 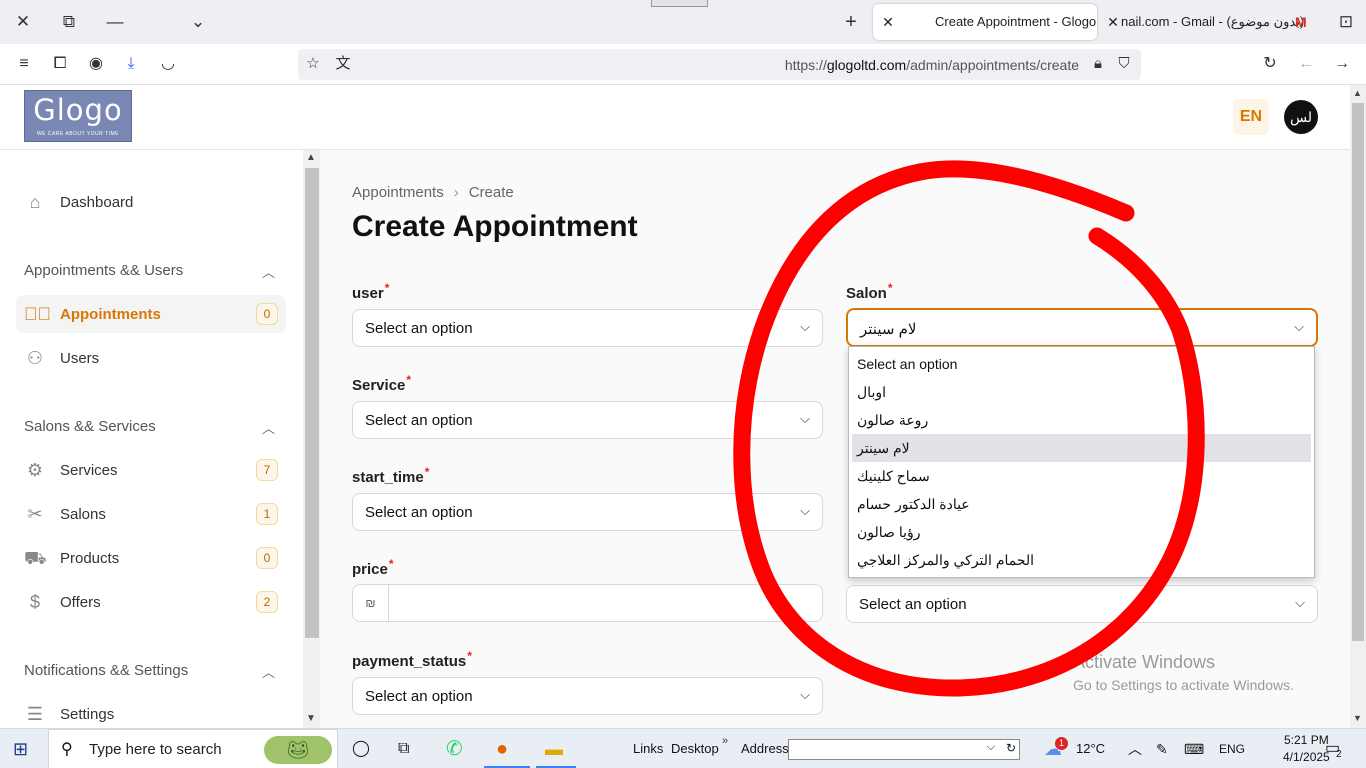 I want to click on pocket-icon: ◡, so click(x=168, y=64).